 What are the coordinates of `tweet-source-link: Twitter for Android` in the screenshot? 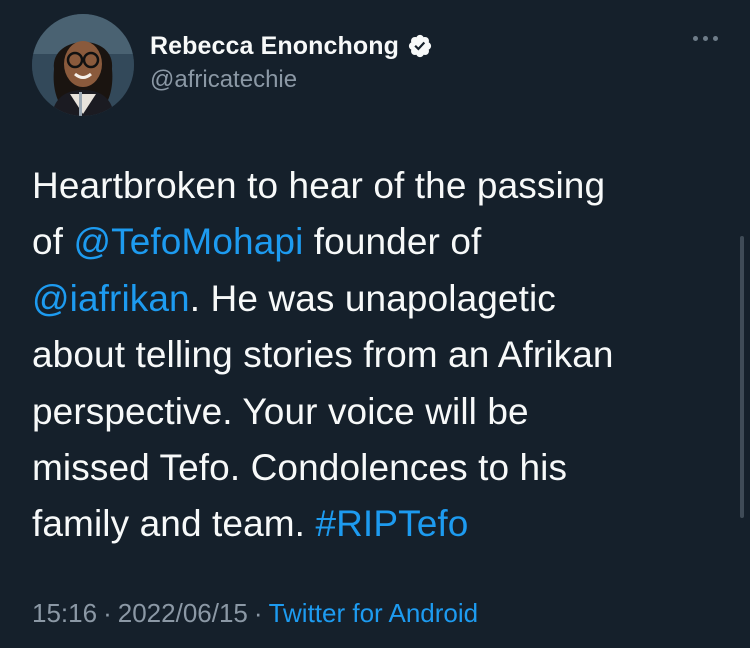 It's located at (374, 613).